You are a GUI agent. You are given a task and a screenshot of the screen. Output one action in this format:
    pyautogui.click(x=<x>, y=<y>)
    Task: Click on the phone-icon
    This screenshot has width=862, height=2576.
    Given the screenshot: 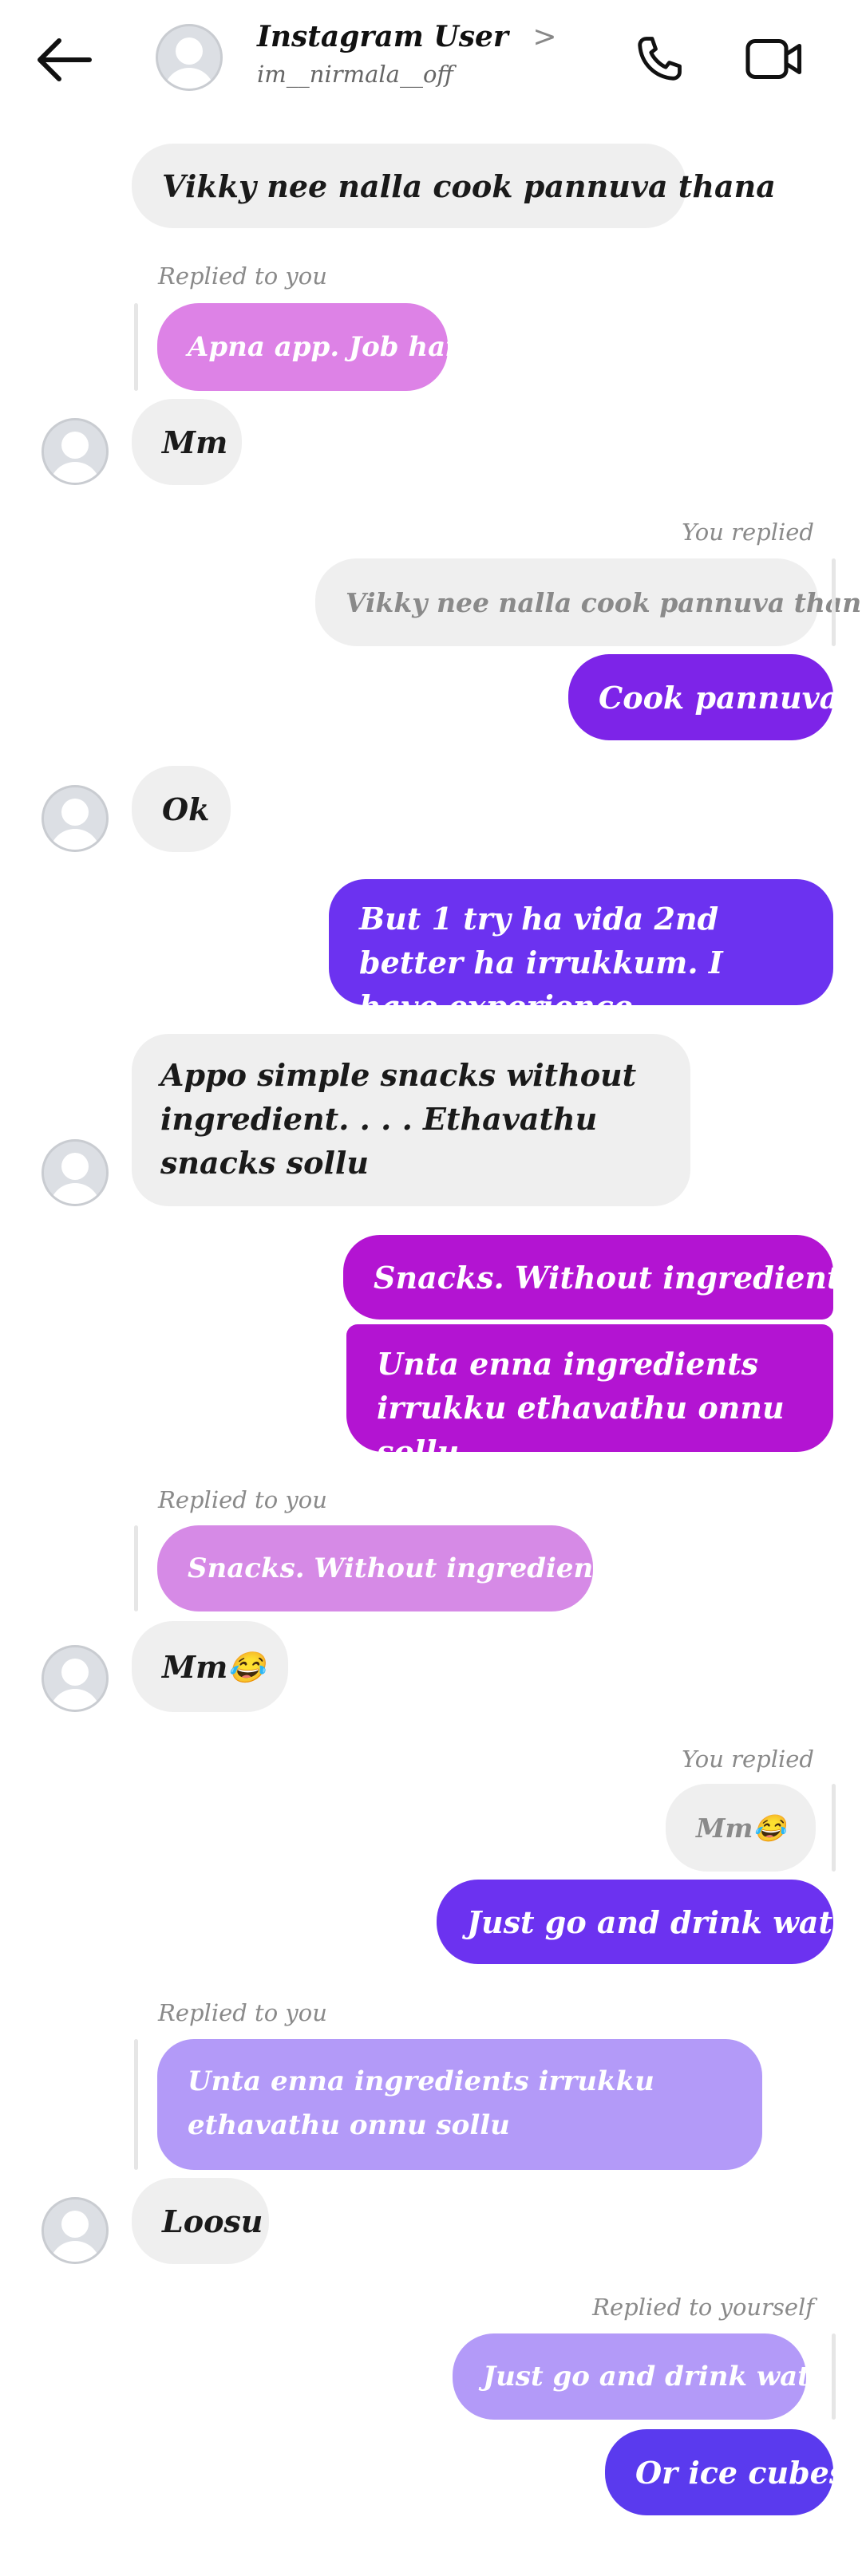 What is the action you would take?
    pyautogui.click(x=659, y=59)
    